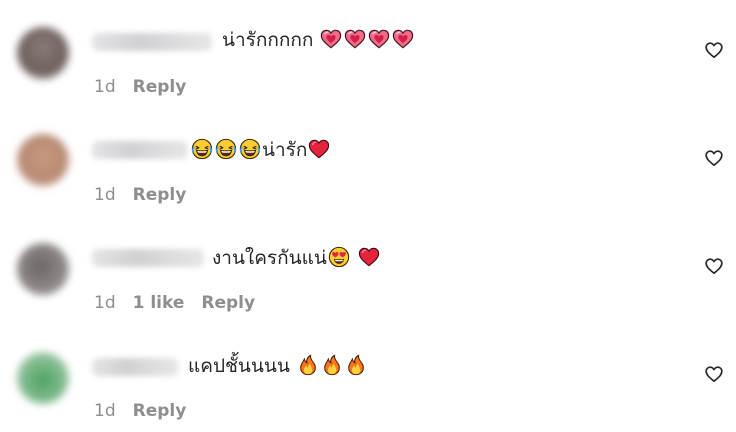  Describe the element at coordinates (269, 258) in the screenshot. I see `comment-body: งานใครกันแน่` at that location.